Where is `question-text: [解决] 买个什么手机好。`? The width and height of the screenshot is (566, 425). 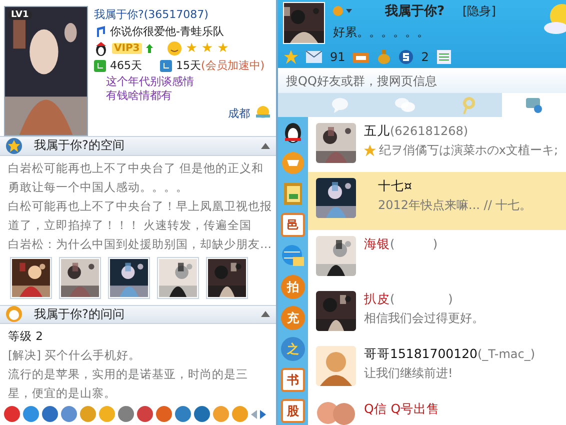
question-text: [解决] 买个什么手机好。 is located at coordinates (138, 355).